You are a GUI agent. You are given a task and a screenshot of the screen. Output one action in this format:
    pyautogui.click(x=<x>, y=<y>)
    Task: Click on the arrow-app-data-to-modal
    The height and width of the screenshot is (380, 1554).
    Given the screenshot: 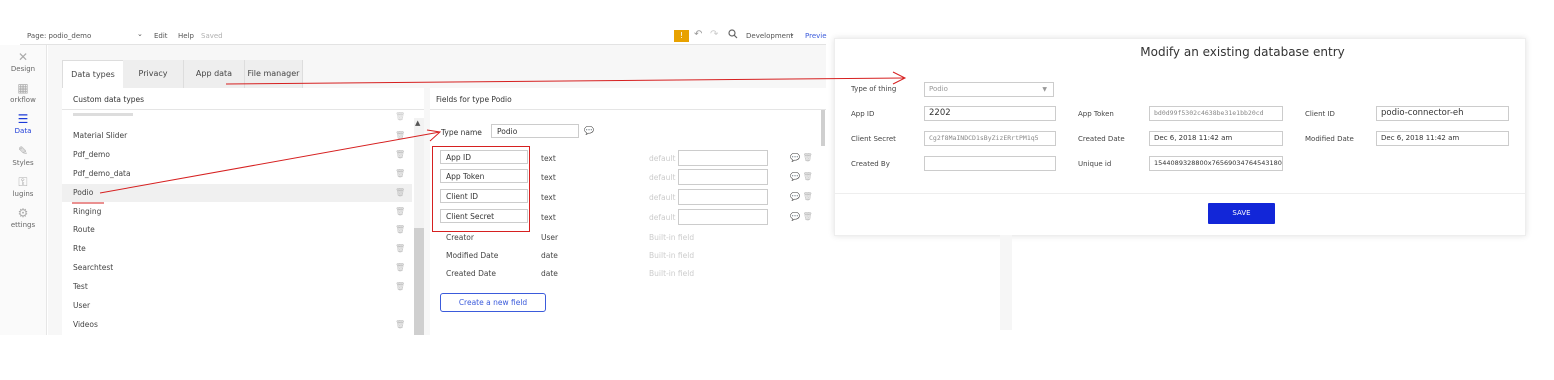 What is the action you would take?
    pyautogui.click(x=566, y=78)
    